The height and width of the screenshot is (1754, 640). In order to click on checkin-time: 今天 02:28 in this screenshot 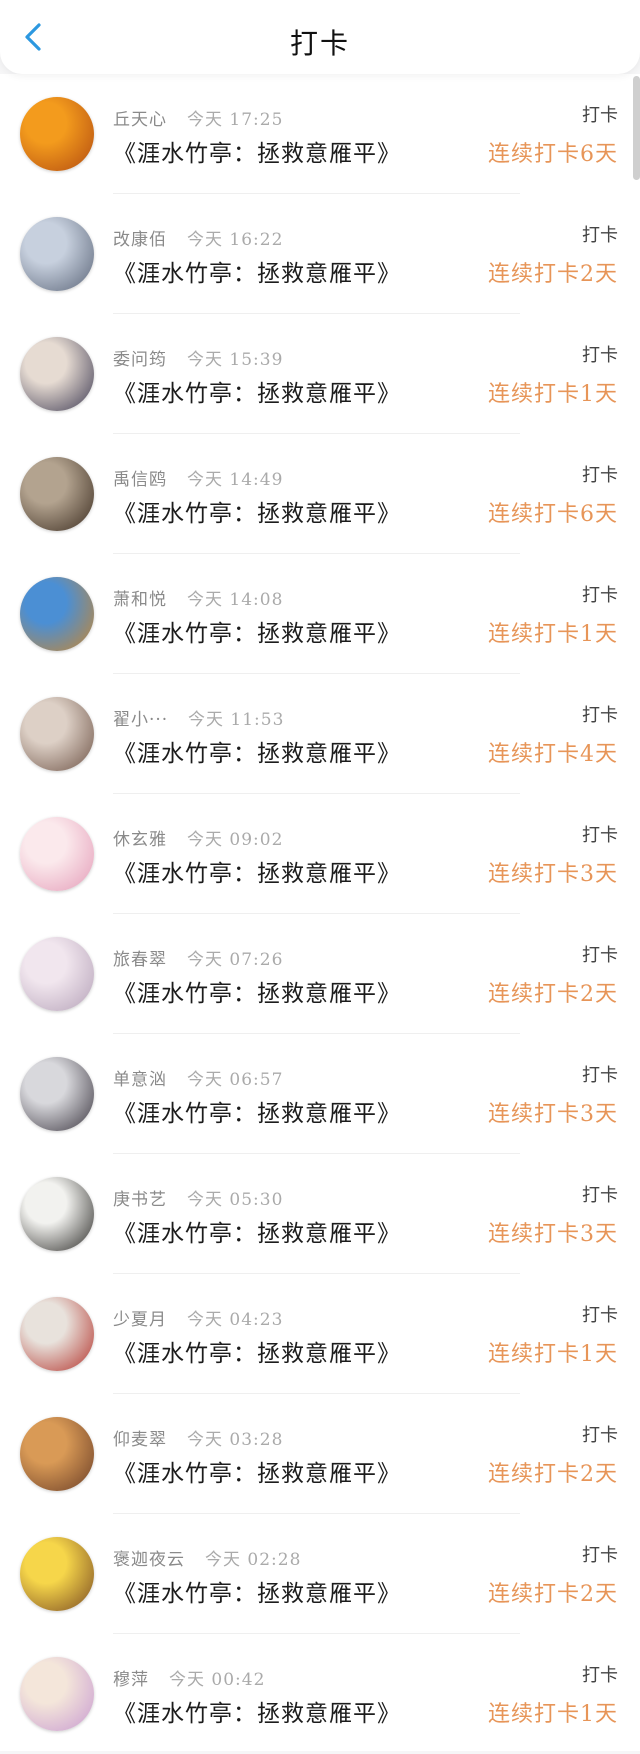, I will do `click(253, 1560)`.